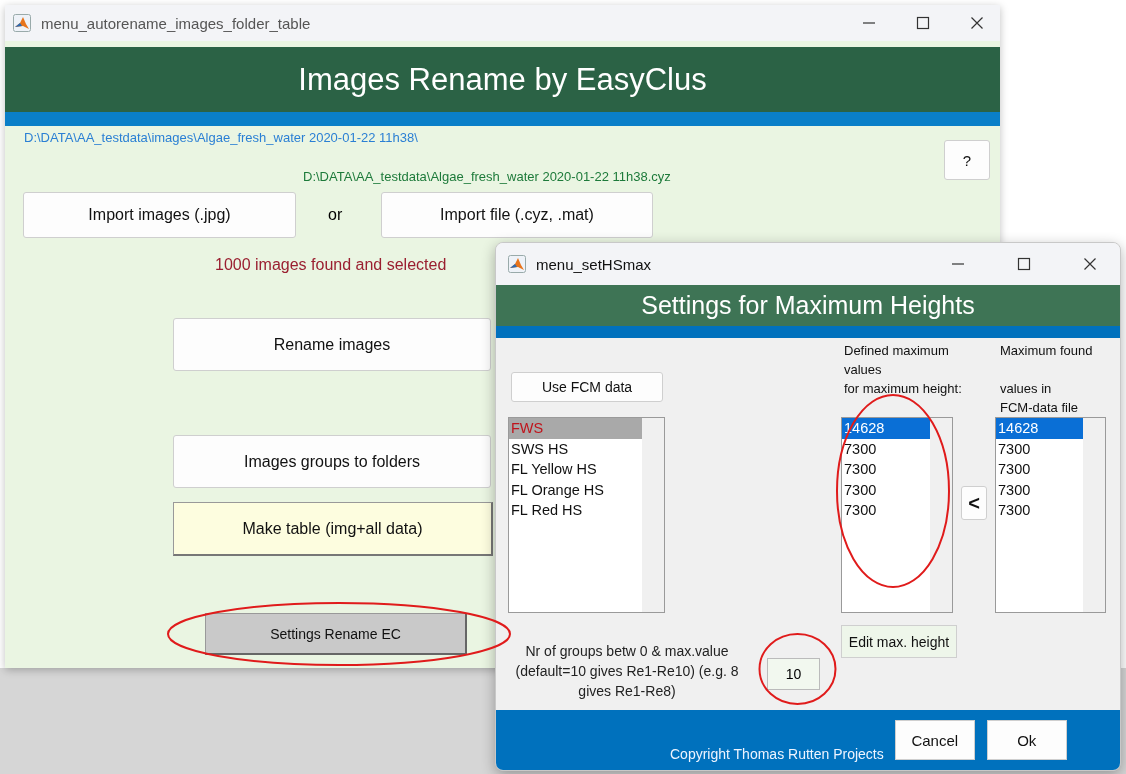  What do you see at coordinates (594, 264) in the screenshot?
I see `window-title: menu_setHSmax` at bounding box center [594, 264].